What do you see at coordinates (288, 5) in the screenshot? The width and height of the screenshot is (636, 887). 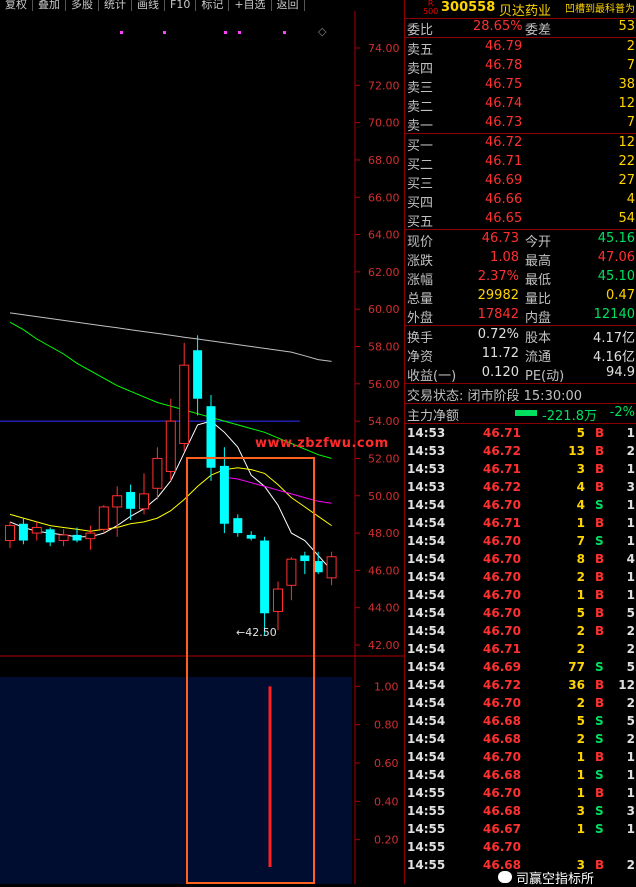 I see `toolbar-button-8: 返回` at bounding box center [288, 5].